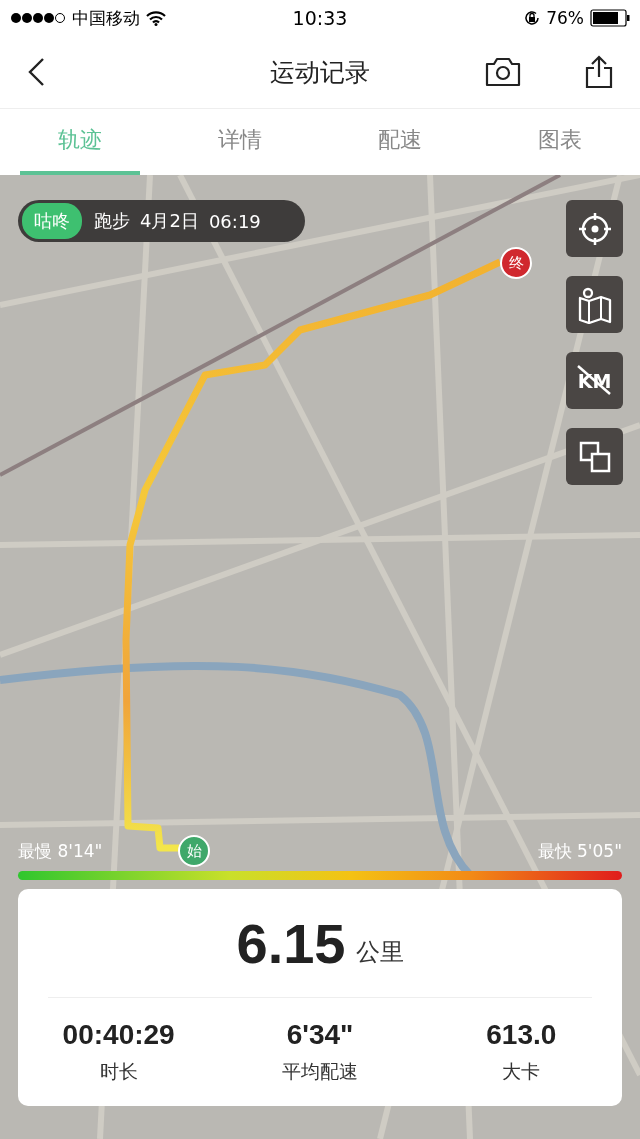 This screenshot has height=1139, width=640. I want to click on map-icon, so click(594, 304).